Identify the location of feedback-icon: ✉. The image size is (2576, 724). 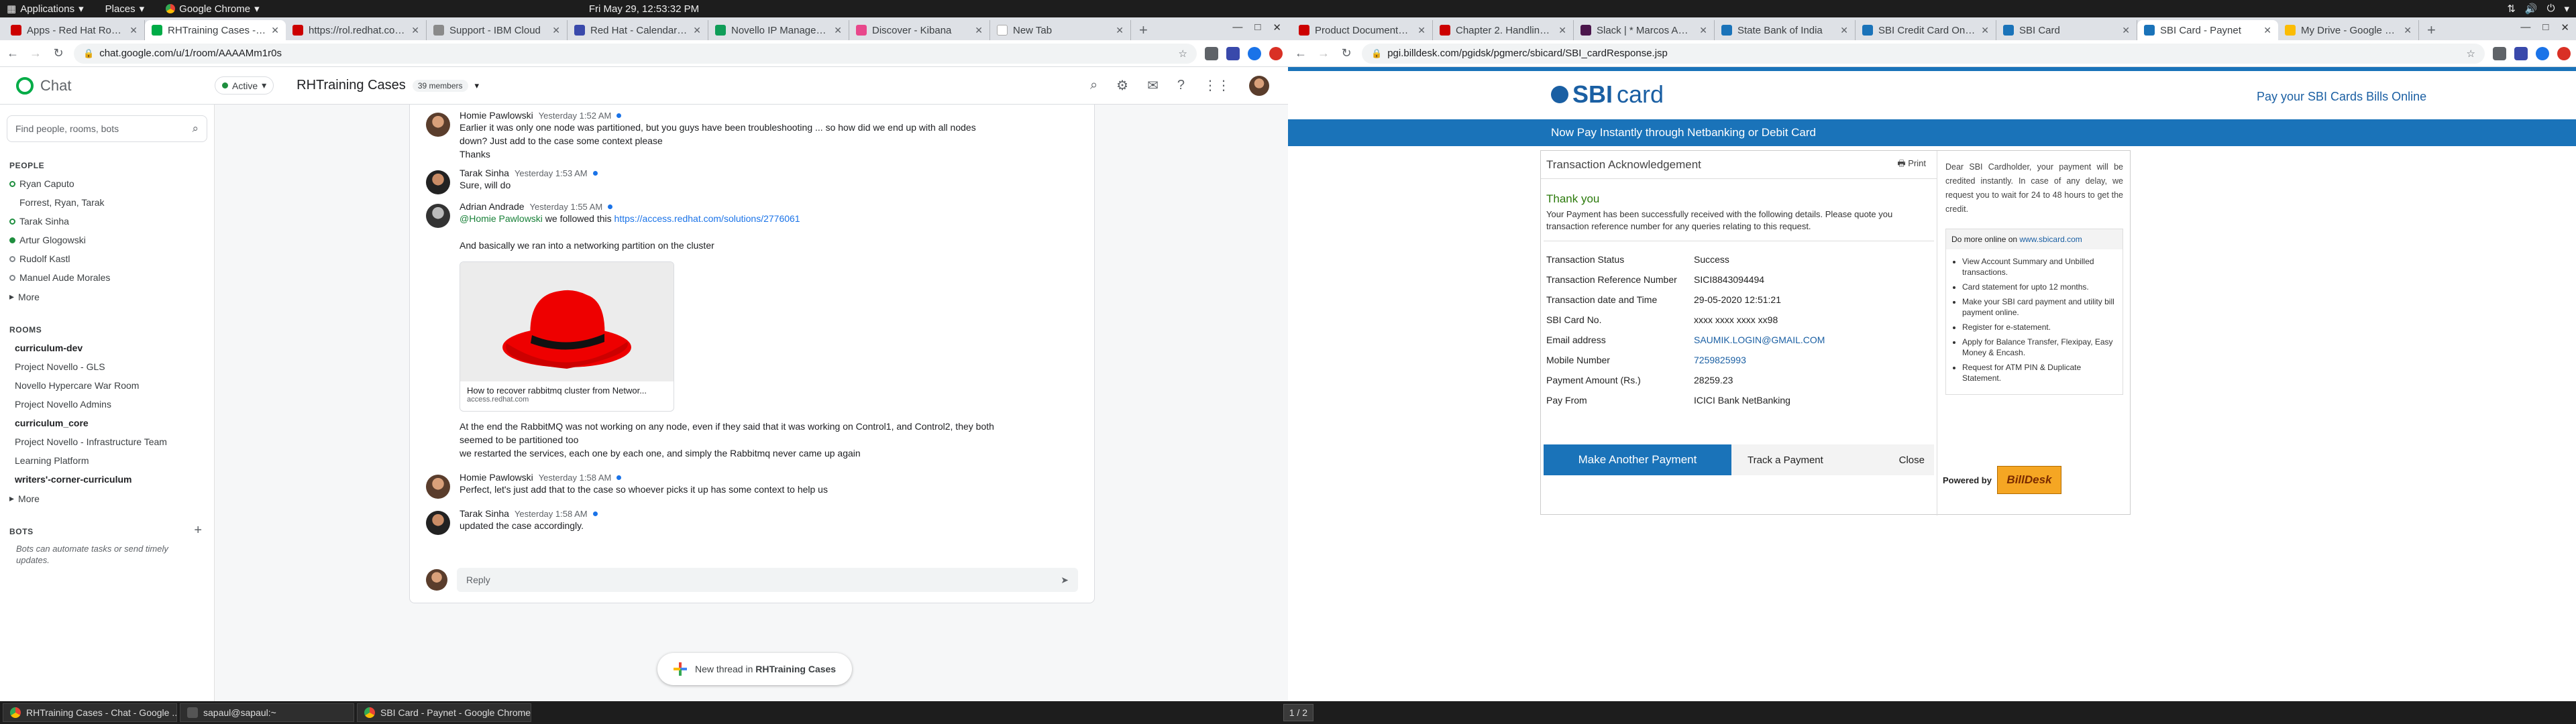
(1153, 85).